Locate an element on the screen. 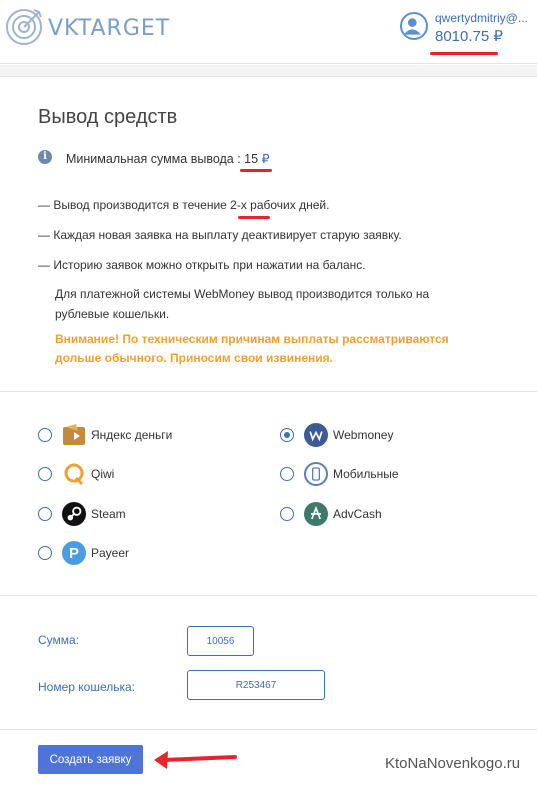  webmoney-icon is located at coordinates (316, 435).